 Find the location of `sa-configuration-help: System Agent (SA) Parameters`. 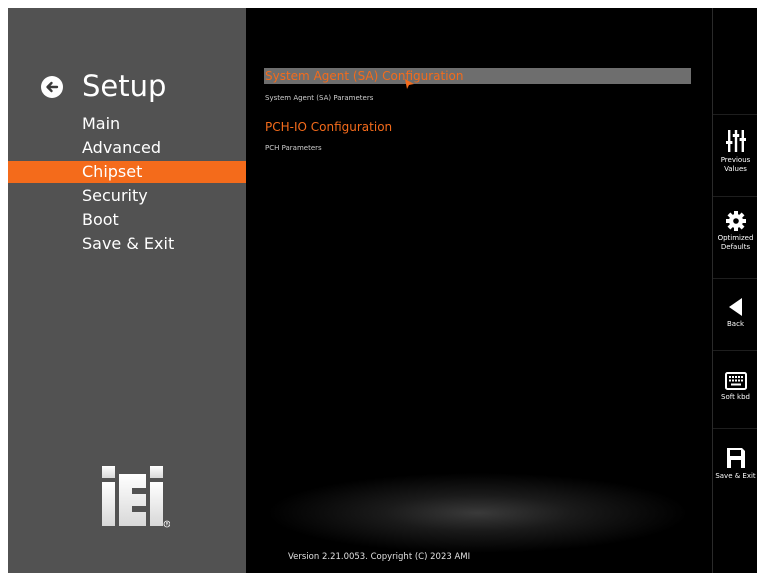

sa-configuration-help: System Agent (SA) Parameters is located at coordinates (319, 98).